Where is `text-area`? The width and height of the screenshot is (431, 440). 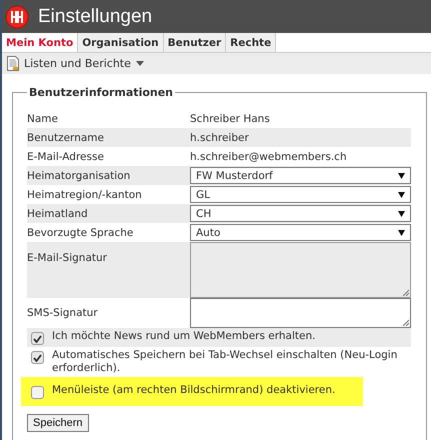 text-area is located at coordinates (300, 313).